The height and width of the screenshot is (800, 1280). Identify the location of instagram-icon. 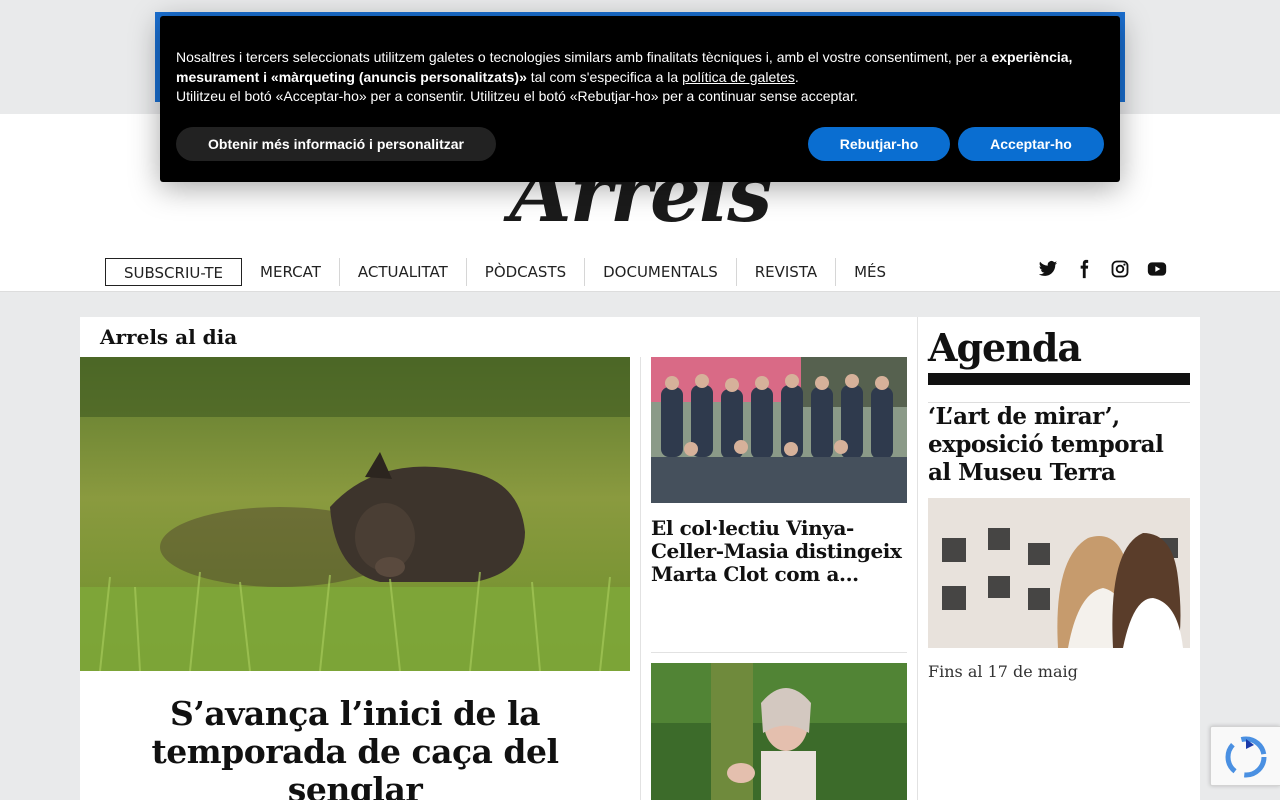
(1120, 269).